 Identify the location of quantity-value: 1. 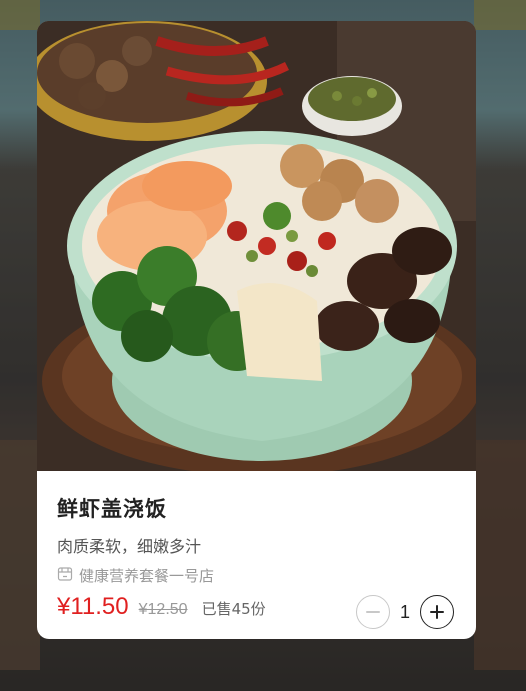
(404, 611).